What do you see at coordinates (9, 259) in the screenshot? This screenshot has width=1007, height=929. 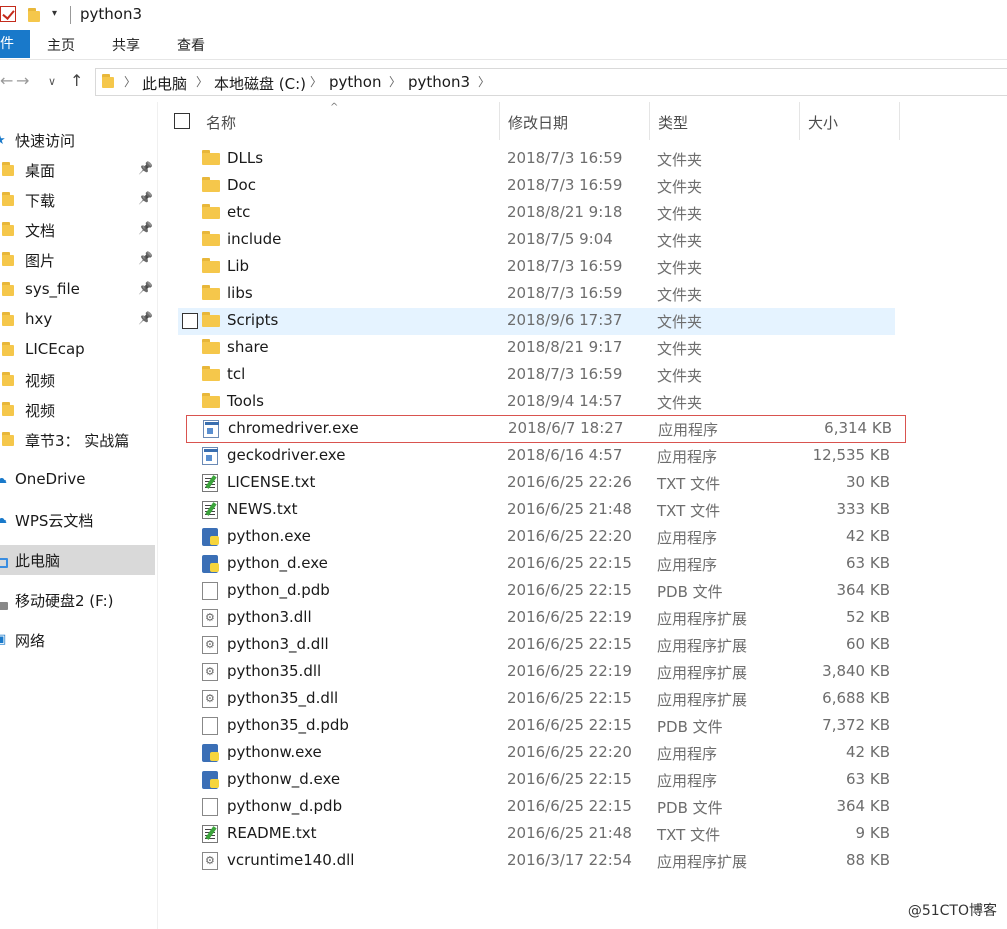 I see `pictures-folder-icon` at bounding box center [9, 259].